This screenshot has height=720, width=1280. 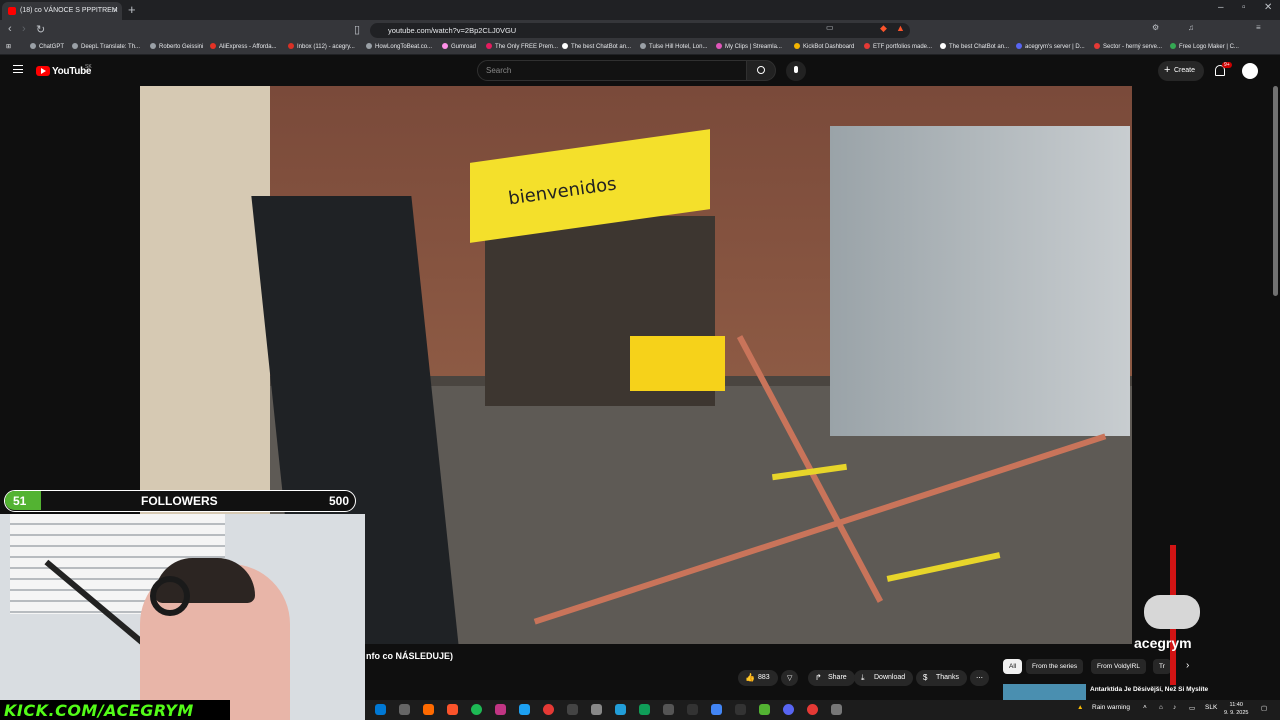 What do you see at coordinates (524, 709) in the screenshot?
I see `twitter-icon` at bounding box center [524, 709].